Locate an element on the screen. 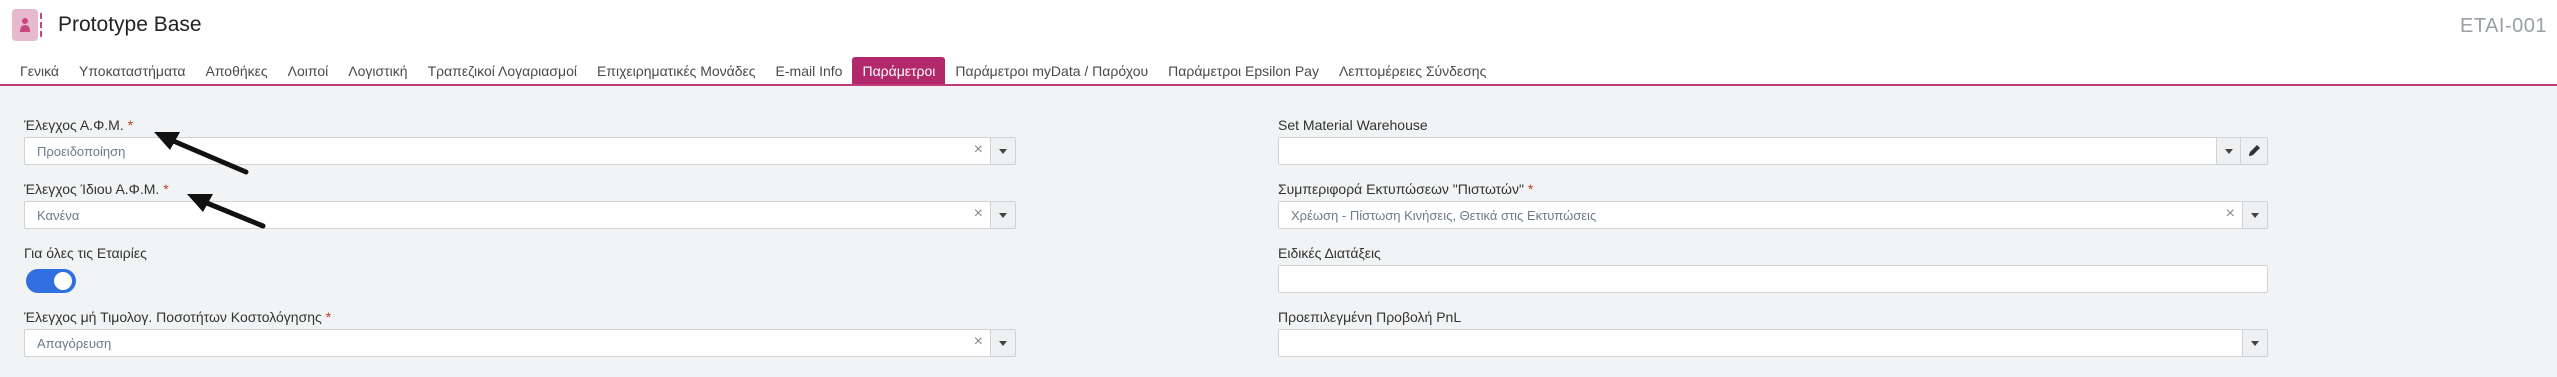  material-warehouse-select is located at coordinates (1773, 151).